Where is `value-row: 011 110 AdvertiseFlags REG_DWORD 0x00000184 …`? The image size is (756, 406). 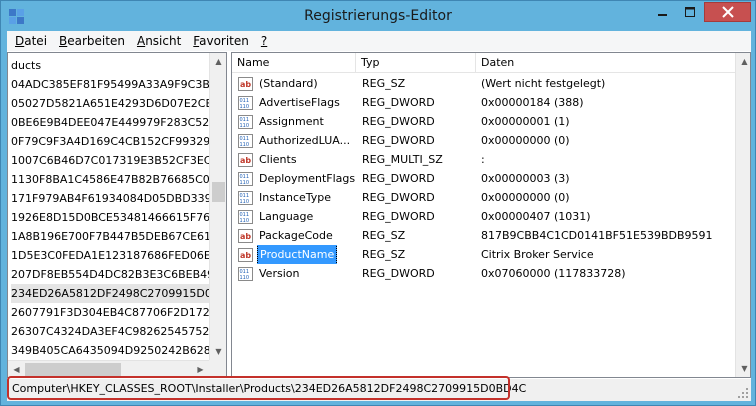 value-row: 011 110 AdvertiseFlags REG_DWORD 0x00000184 … is located at coordinates (483, 102).